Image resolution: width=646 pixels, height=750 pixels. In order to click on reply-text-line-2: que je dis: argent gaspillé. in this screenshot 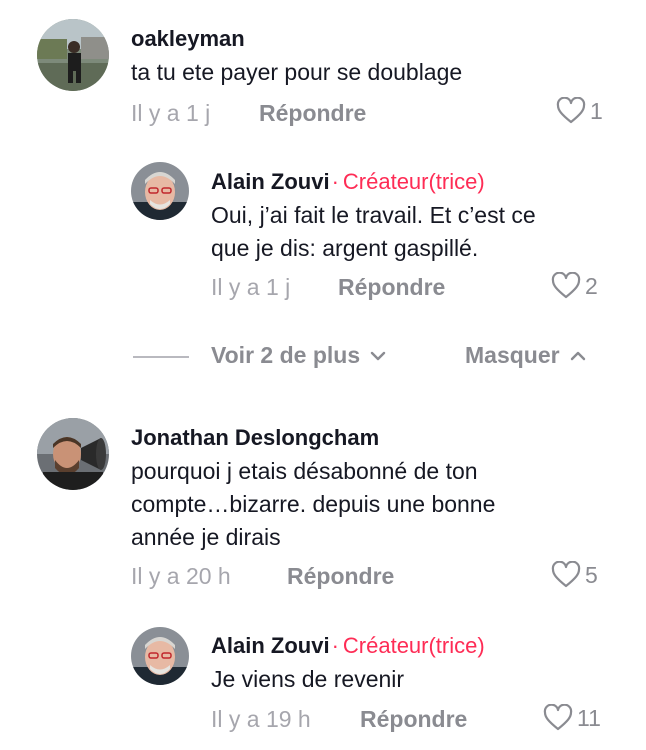, I will do `click(345, 248)`.